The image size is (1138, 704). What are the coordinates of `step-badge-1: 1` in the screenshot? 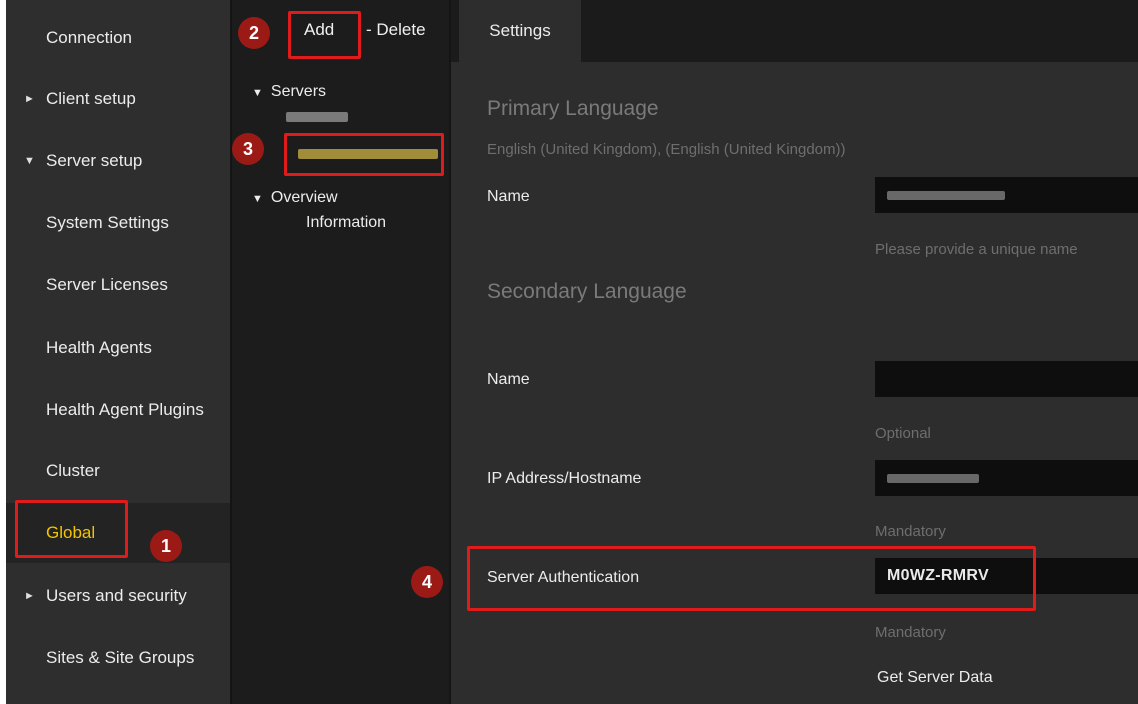 It's located at (166, 546).